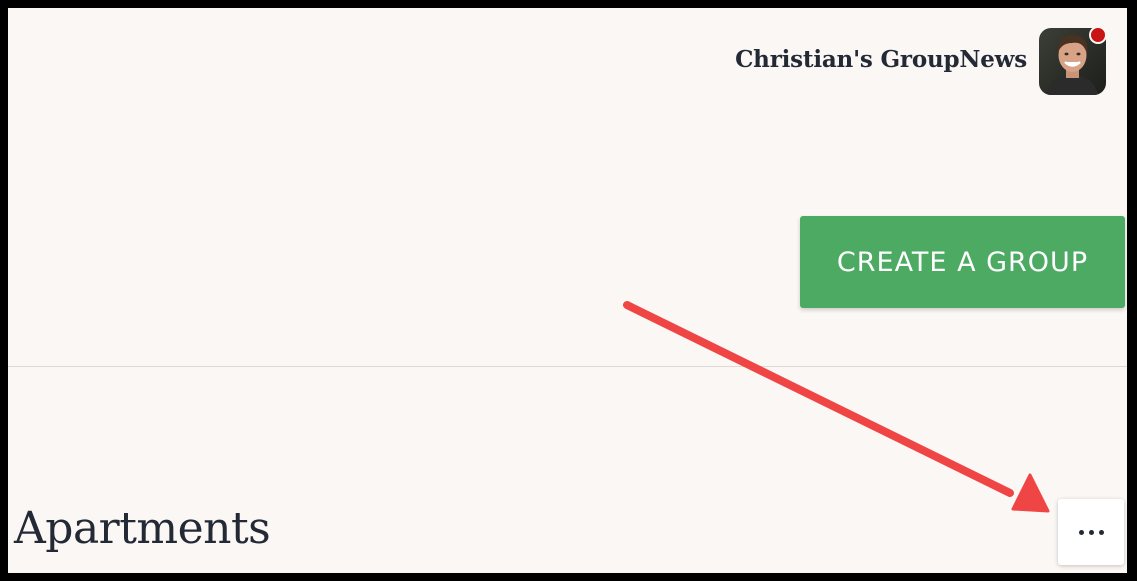 This screenshot has width=1137, height=581. What do you see at coordinates (567, 366) in the screenshot?
I see `section-divider` at bounding box center [567, 366].